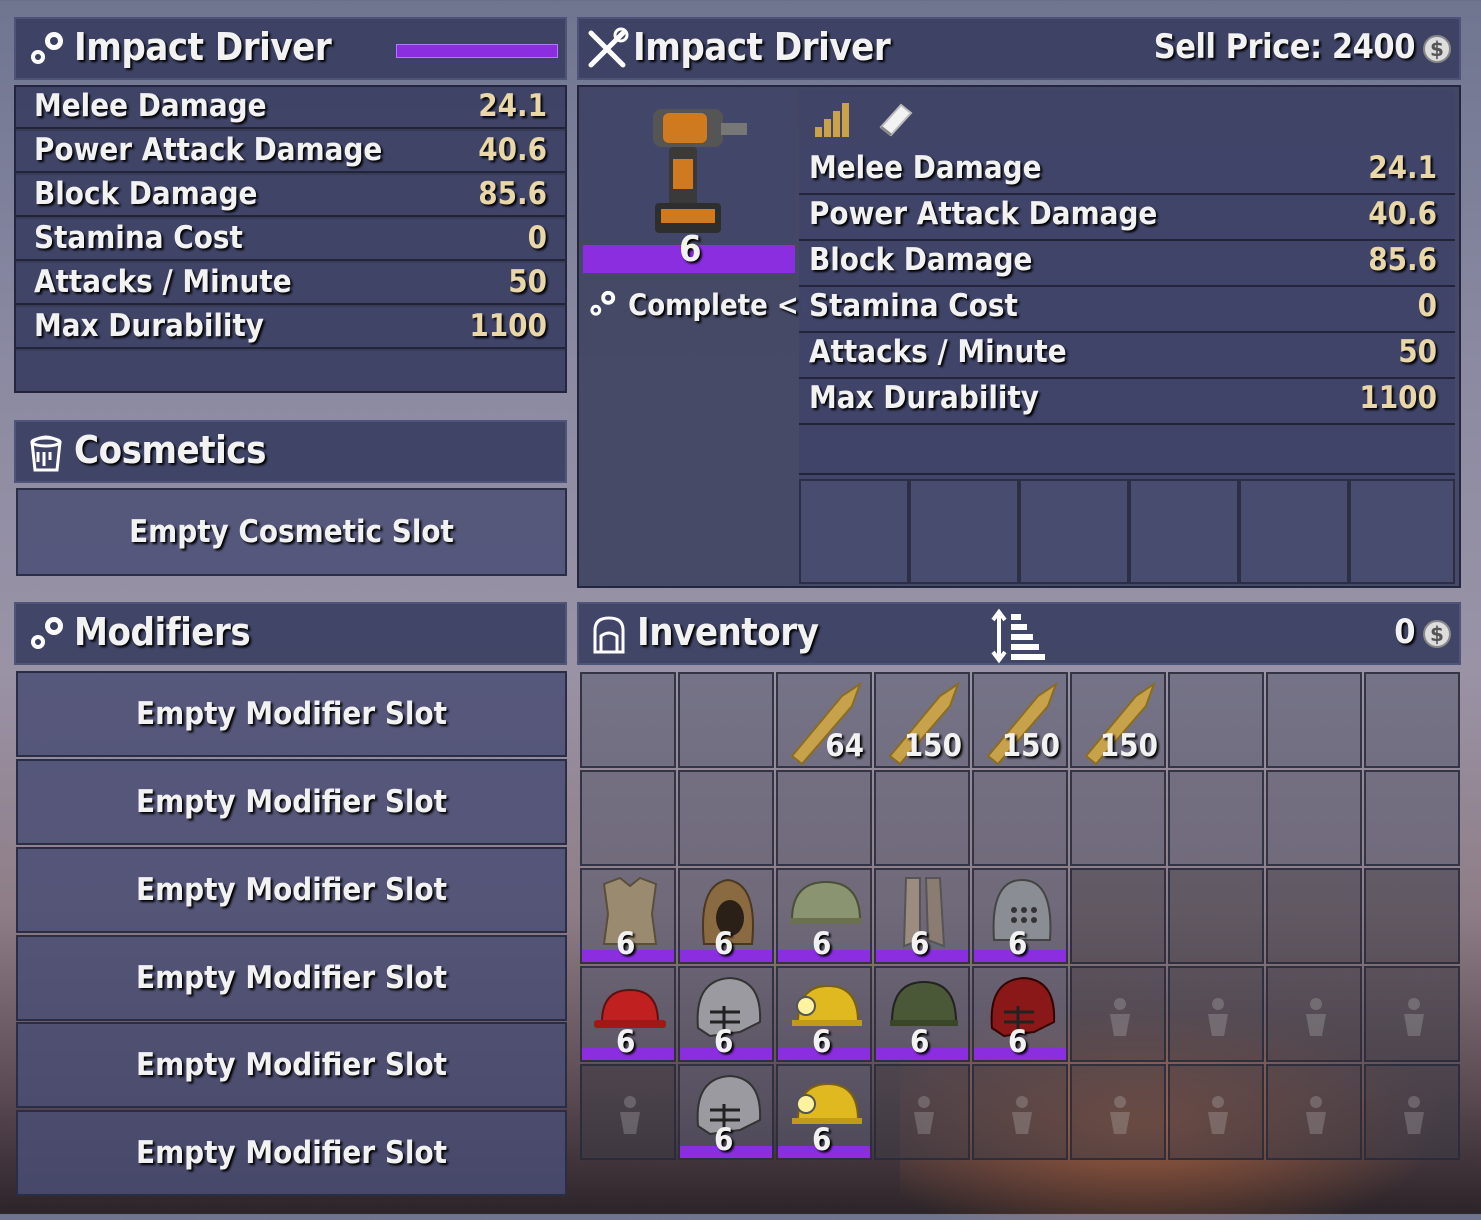  I want to click on stat-row: Melee Damage 24.1, so click(290, 108).